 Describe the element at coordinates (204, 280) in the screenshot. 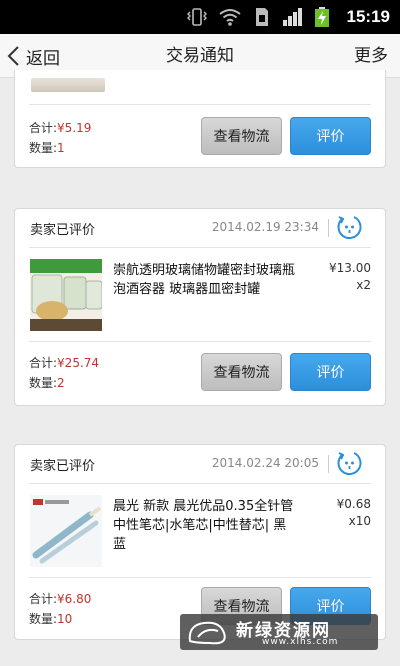

I see `product-name: 崇航透明玻璃储物罐密封玻璃瓶 泡酒容器 玻璃器皿密封罐` at that location.